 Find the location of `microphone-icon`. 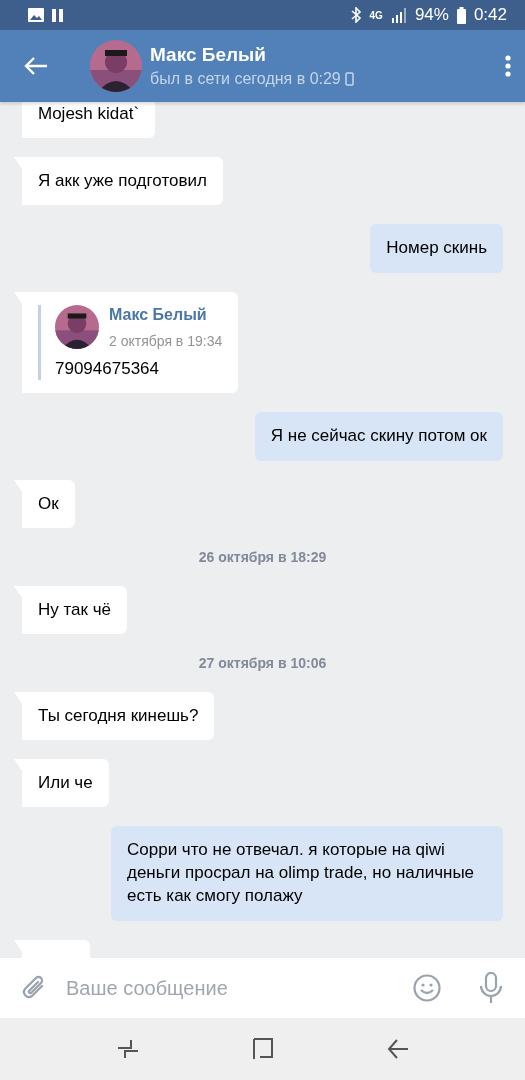

microphone-icon is located at coordinates (491, 988).